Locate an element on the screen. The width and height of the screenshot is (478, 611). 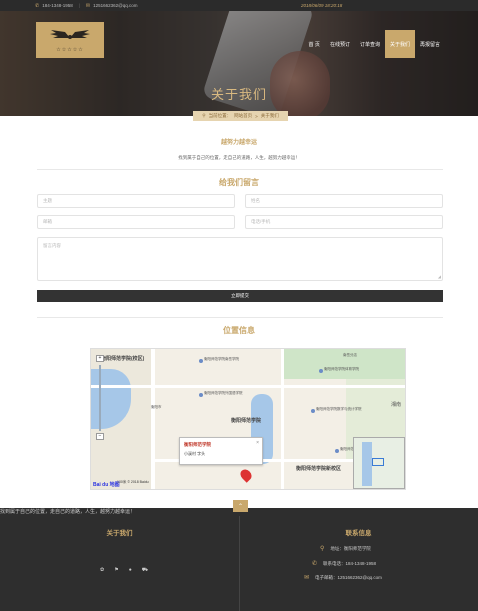
logo-stars: ☆☆☆☆☆ is located at coordinates (70, 49).